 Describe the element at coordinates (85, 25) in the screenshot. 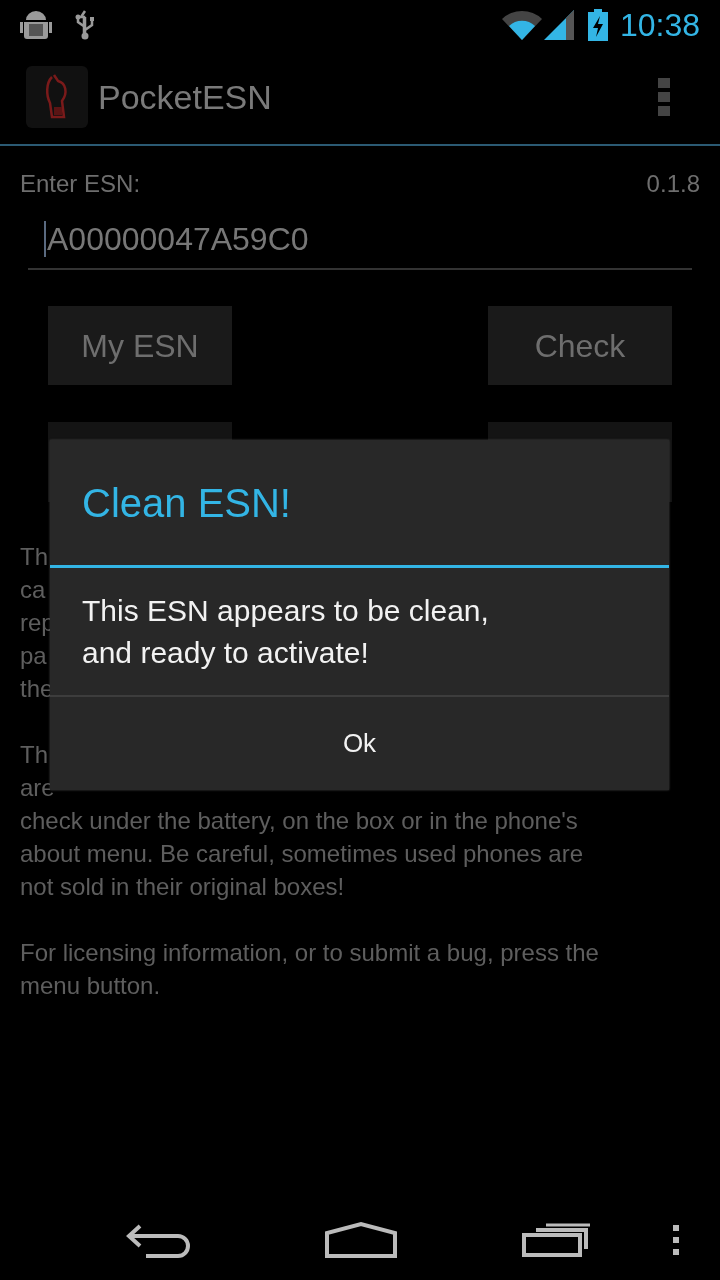

I see `usb-icon` at that location.